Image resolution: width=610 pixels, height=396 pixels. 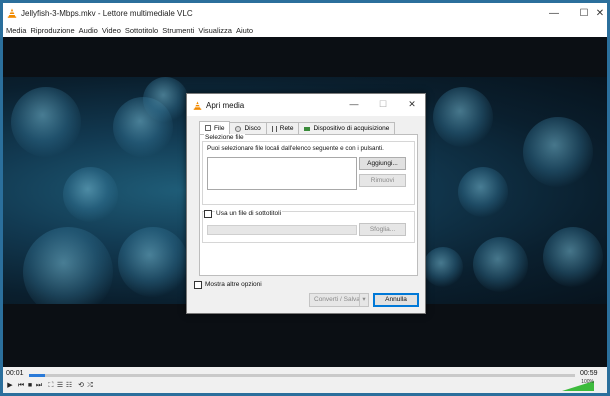 I want to click on tab-network: Rete, so click(x=282, y=128).